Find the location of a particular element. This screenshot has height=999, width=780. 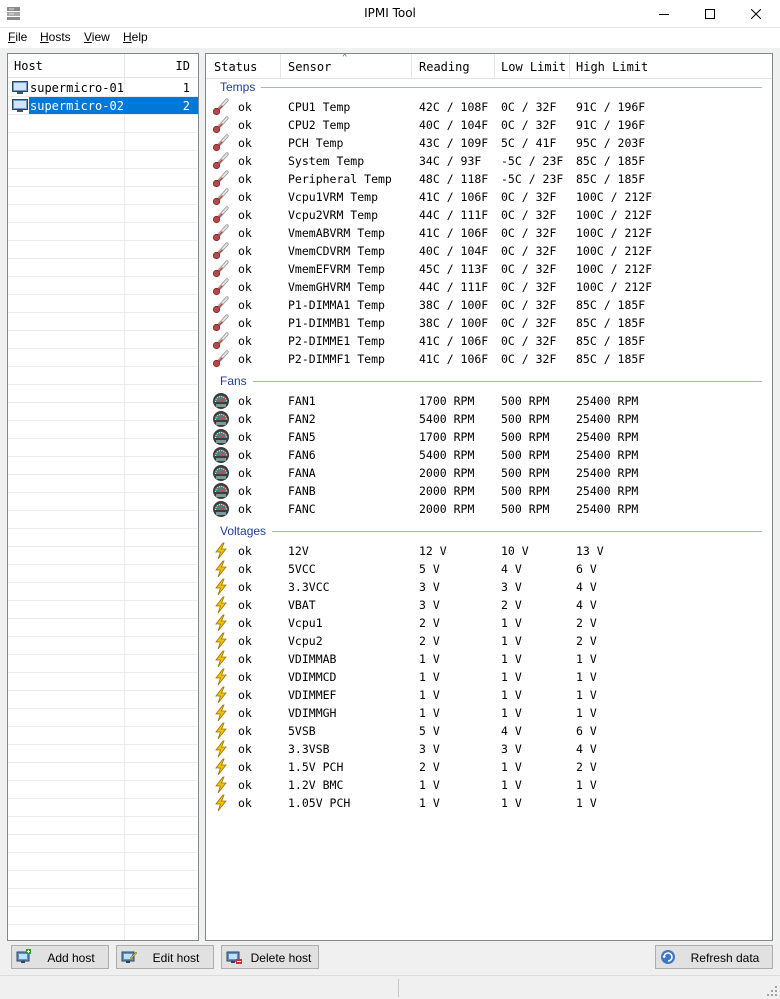

resize-grip-icon is located at coordinates (772, 991).